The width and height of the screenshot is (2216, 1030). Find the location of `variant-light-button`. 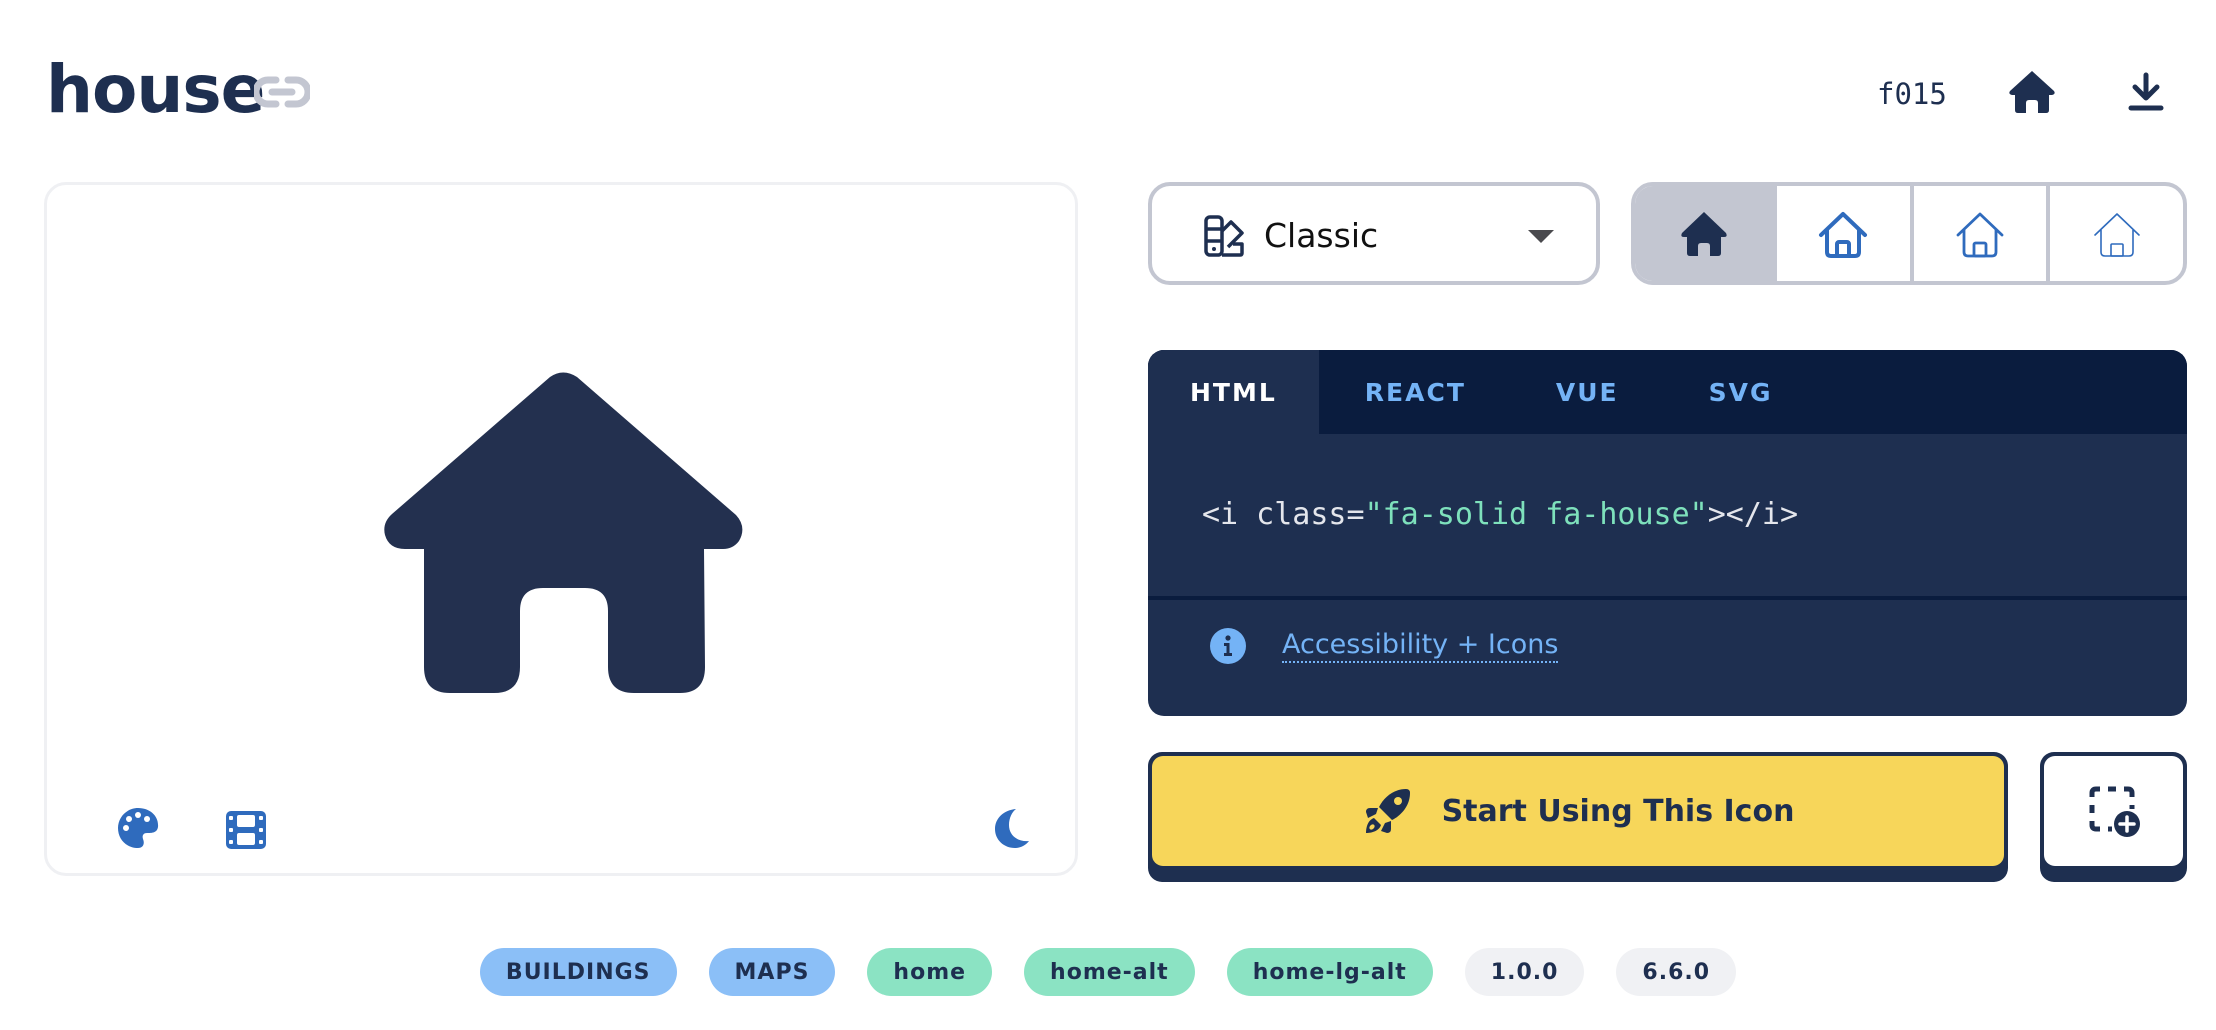

variant-light-button is located at coordinates (1978, 233).